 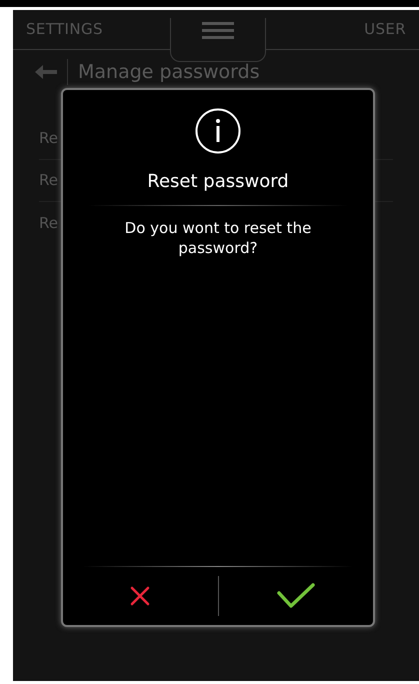 I want to click on close-icon, so click(x=140, y=596).